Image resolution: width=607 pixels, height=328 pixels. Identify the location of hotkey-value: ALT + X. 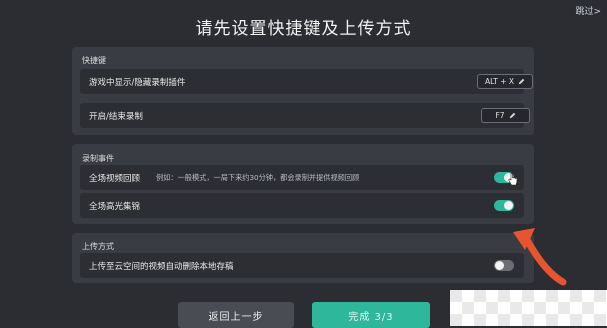
(499, 81).